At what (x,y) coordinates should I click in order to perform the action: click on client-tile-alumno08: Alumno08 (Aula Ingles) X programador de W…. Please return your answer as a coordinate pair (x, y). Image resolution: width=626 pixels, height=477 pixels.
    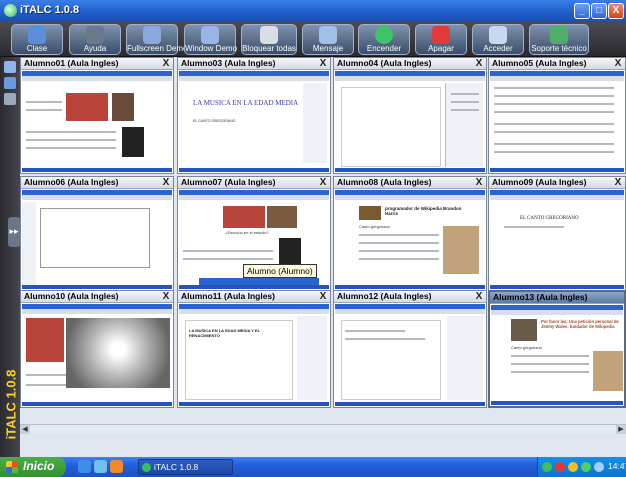
    Looking at the image, I should click on (410, 233).